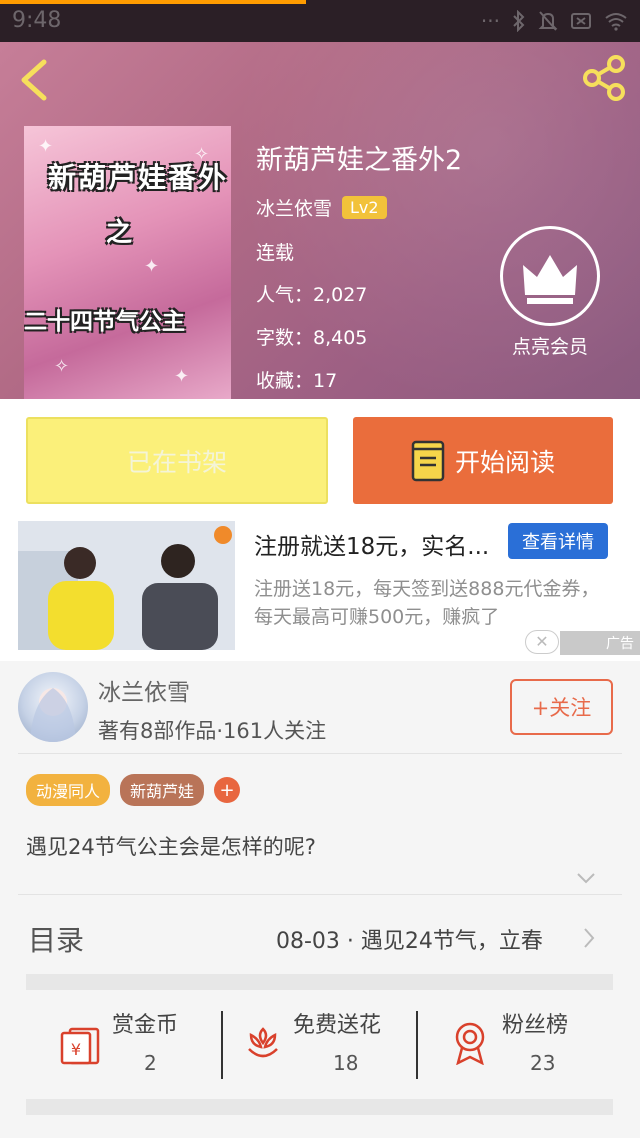 This screenshot has height=1138, width=640. What do you see at coordinates (37, 20) in the screenshot?
I see `status-time: 9:48` at bounding box center [37, 20].